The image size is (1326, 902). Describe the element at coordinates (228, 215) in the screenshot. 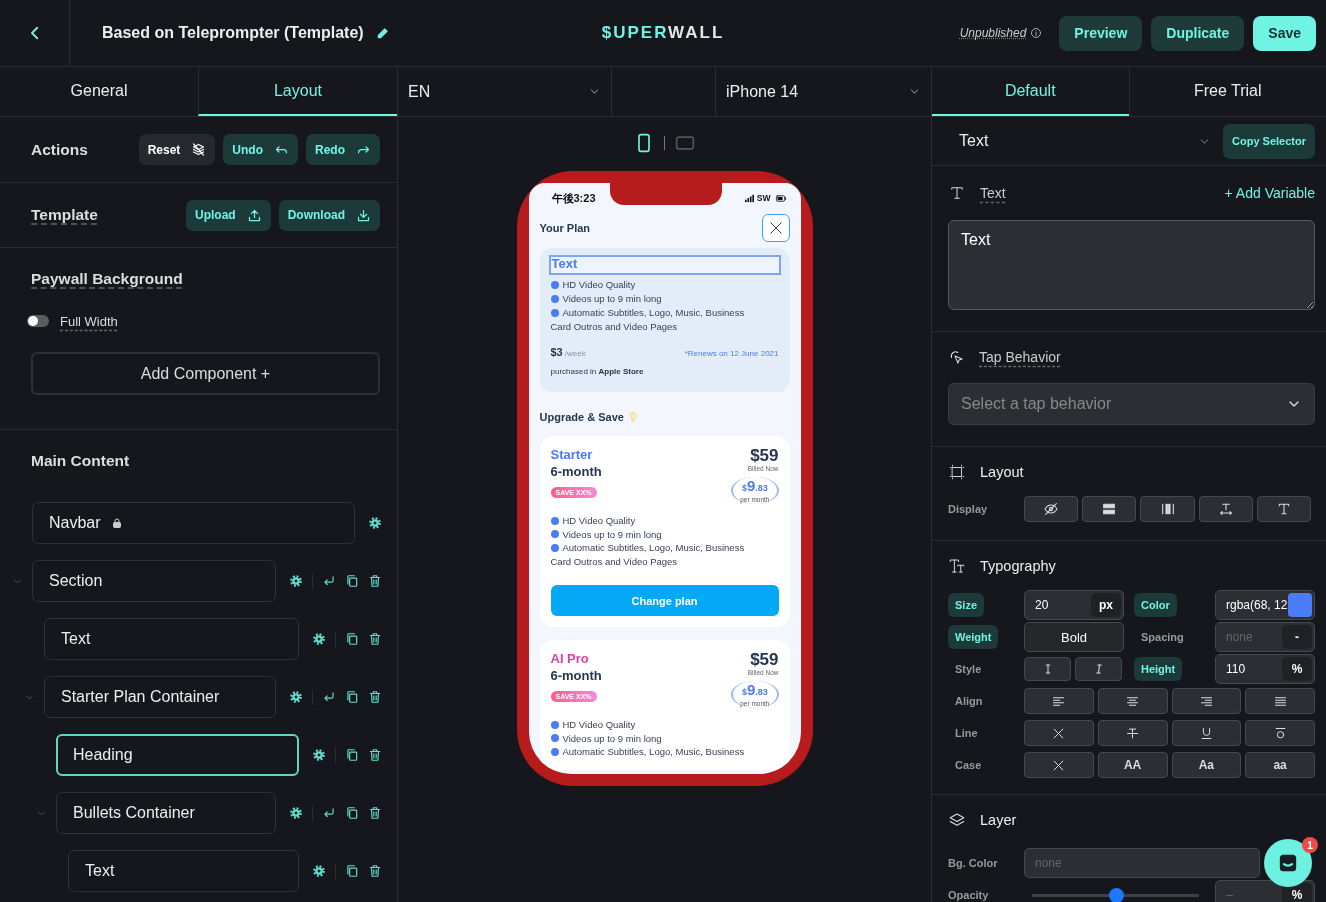

I see `action-button: Upload` at that location.